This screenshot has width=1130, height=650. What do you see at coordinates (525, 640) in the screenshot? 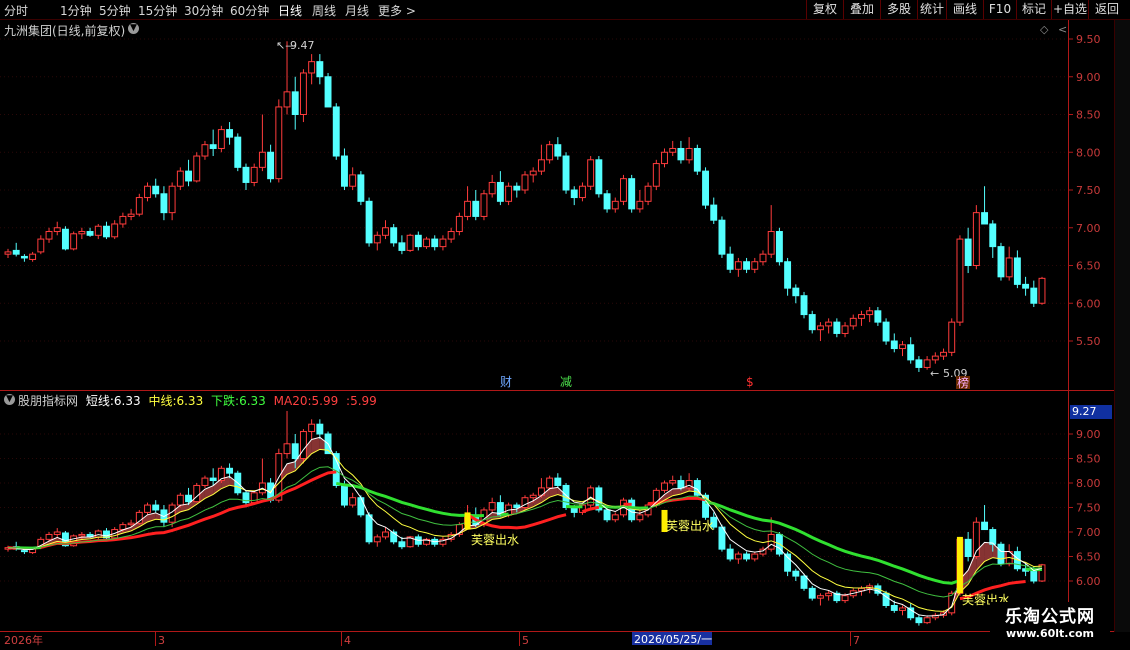
I see `date-label-month-5: 5` at bounding box center [525, 640].